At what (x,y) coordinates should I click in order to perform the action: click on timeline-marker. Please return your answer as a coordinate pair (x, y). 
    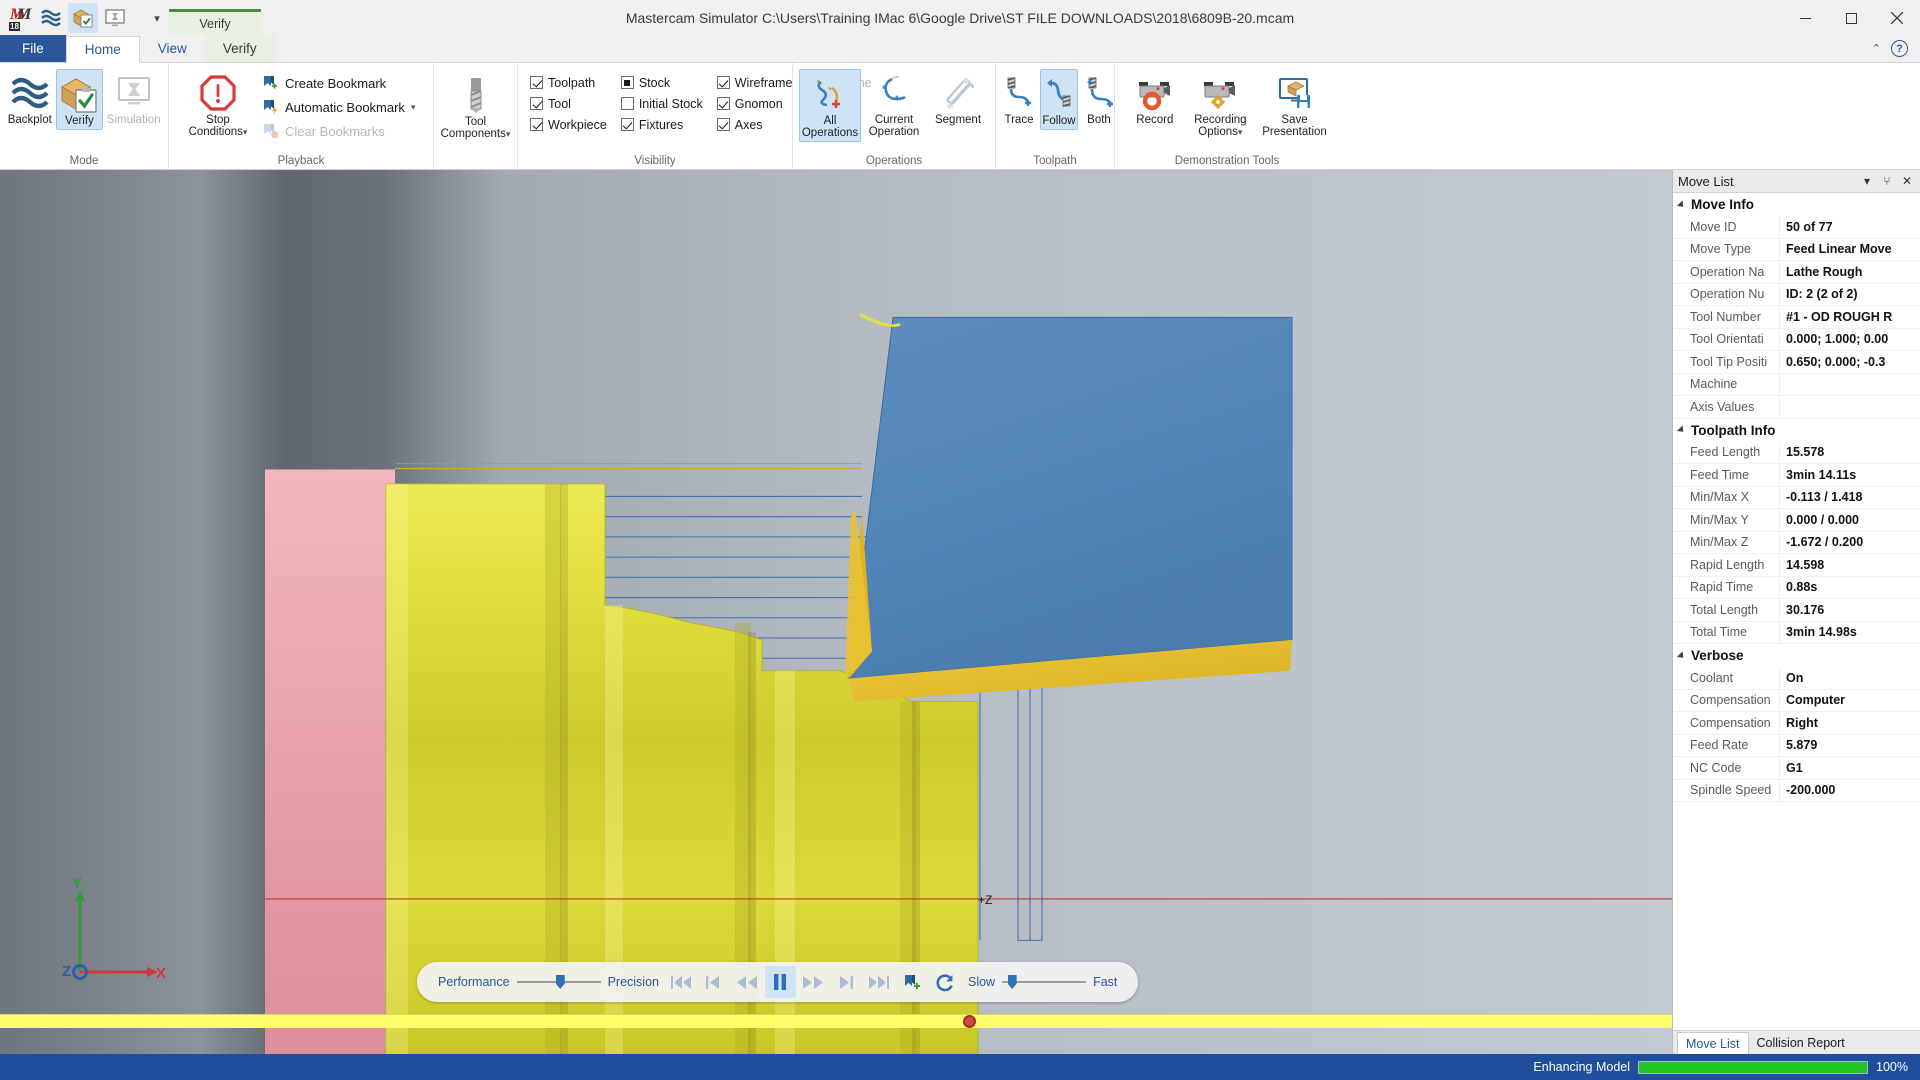
    Looking at the image, I should click on (970, 1021).